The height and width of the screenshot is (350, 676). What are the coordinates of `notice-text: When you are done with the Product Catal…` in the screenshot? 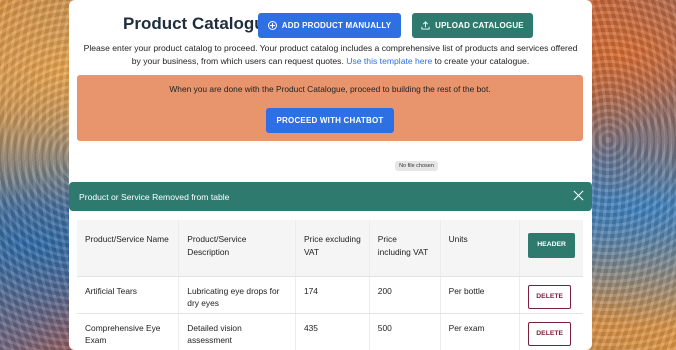 It's located at (330, 89).